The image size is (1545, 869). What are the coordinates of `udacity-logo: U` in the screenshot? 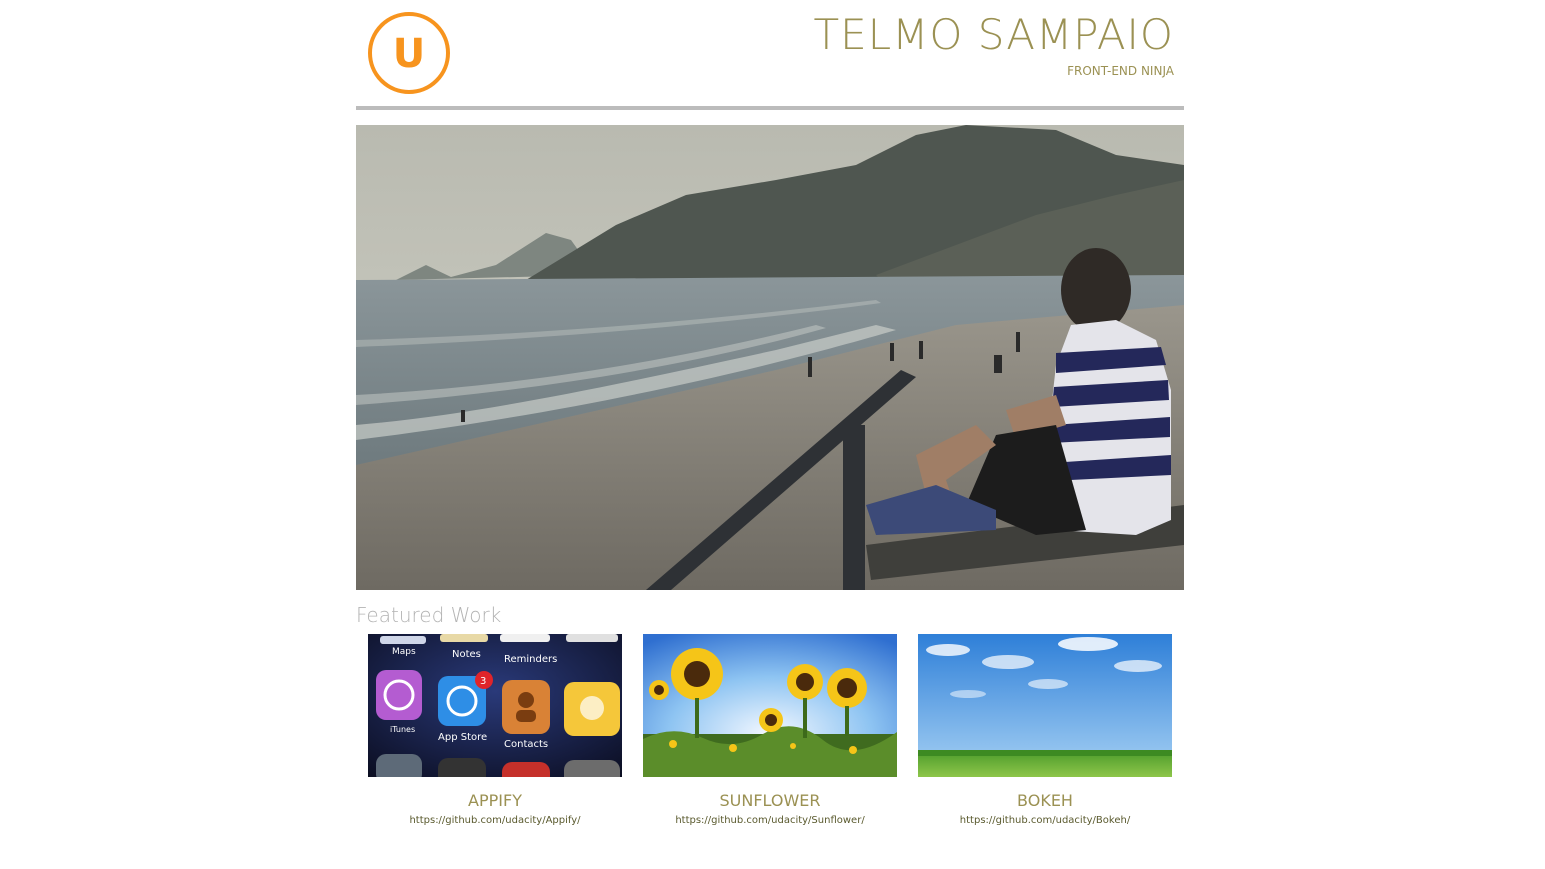 It's located at (409, 53).